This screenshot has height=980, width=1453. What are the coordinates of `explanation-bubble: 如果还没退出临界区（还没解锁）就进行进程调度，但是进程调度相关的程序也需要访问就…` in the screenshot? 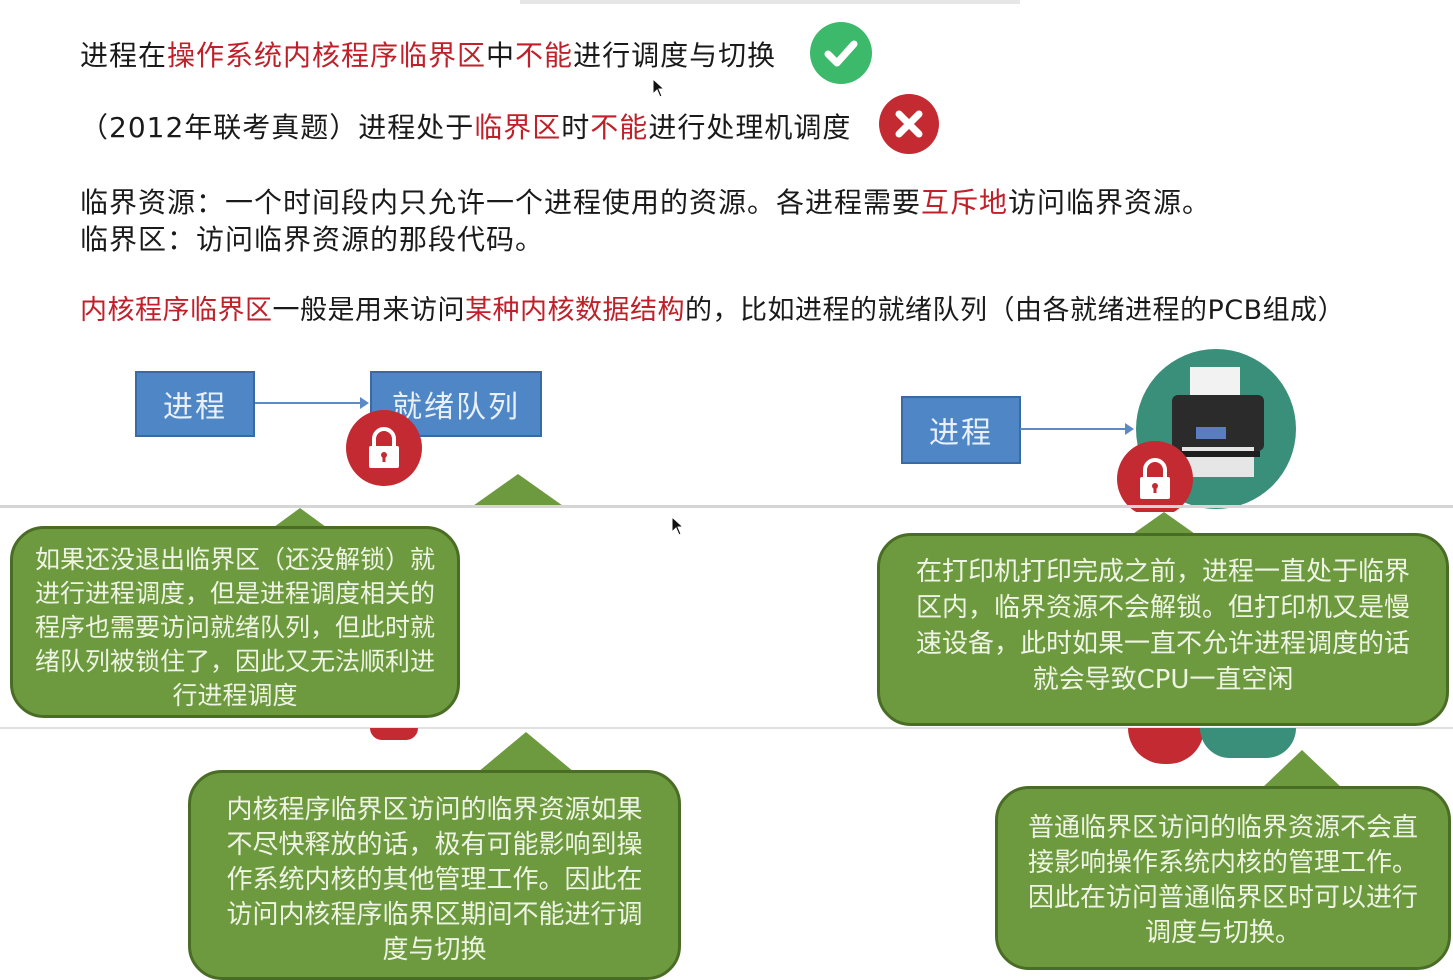 It's located at (235, 622).